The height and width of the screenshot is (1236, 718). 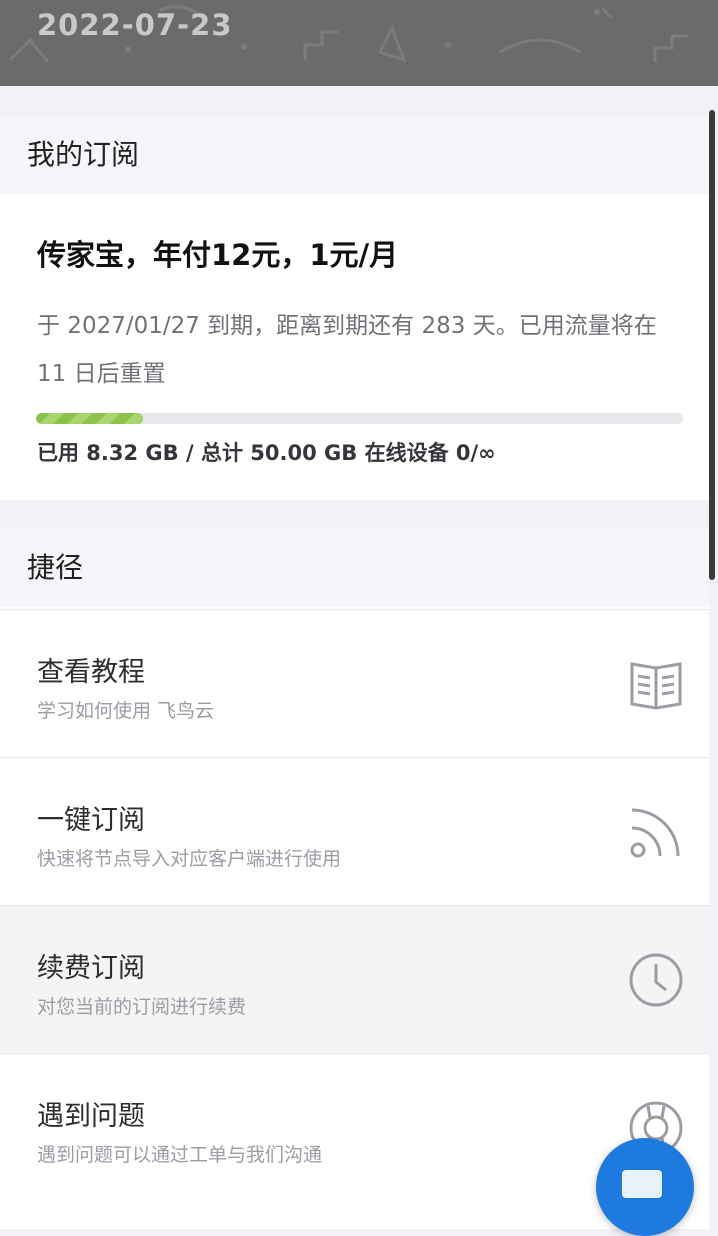 What do you see at coordinates (642, 1184) in the screenshot?
I see `chat-icon` at bounding box center [642, 1184].